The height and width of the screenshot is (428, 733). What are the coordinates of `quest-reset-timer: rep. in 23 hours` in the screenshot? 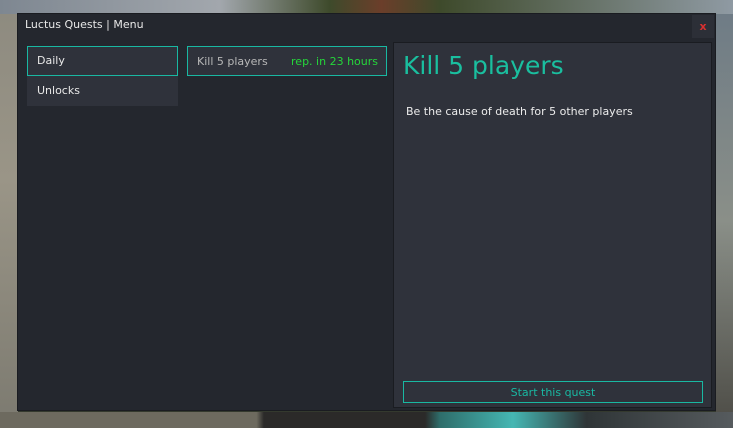 It's located at (334, 61).